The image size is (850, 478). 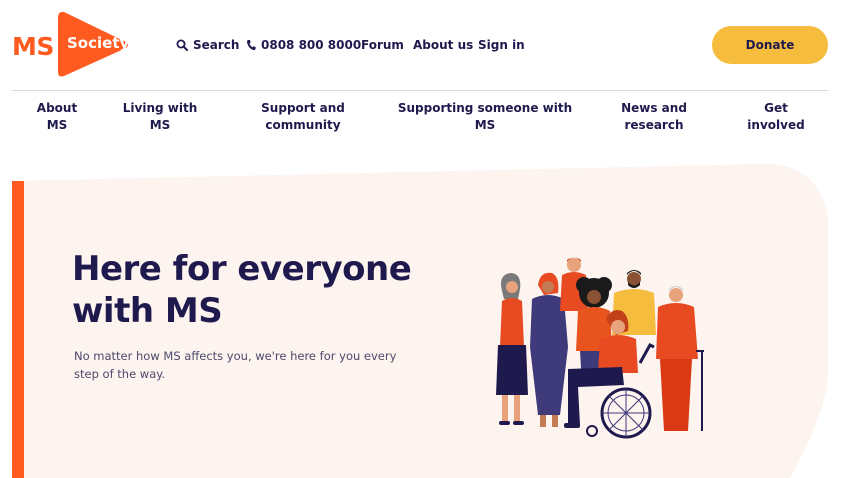 What do you see at coordinates (654, 108) in the screenshot?
I see `nav-label-line1: News and` at bounding box center [654, 108].